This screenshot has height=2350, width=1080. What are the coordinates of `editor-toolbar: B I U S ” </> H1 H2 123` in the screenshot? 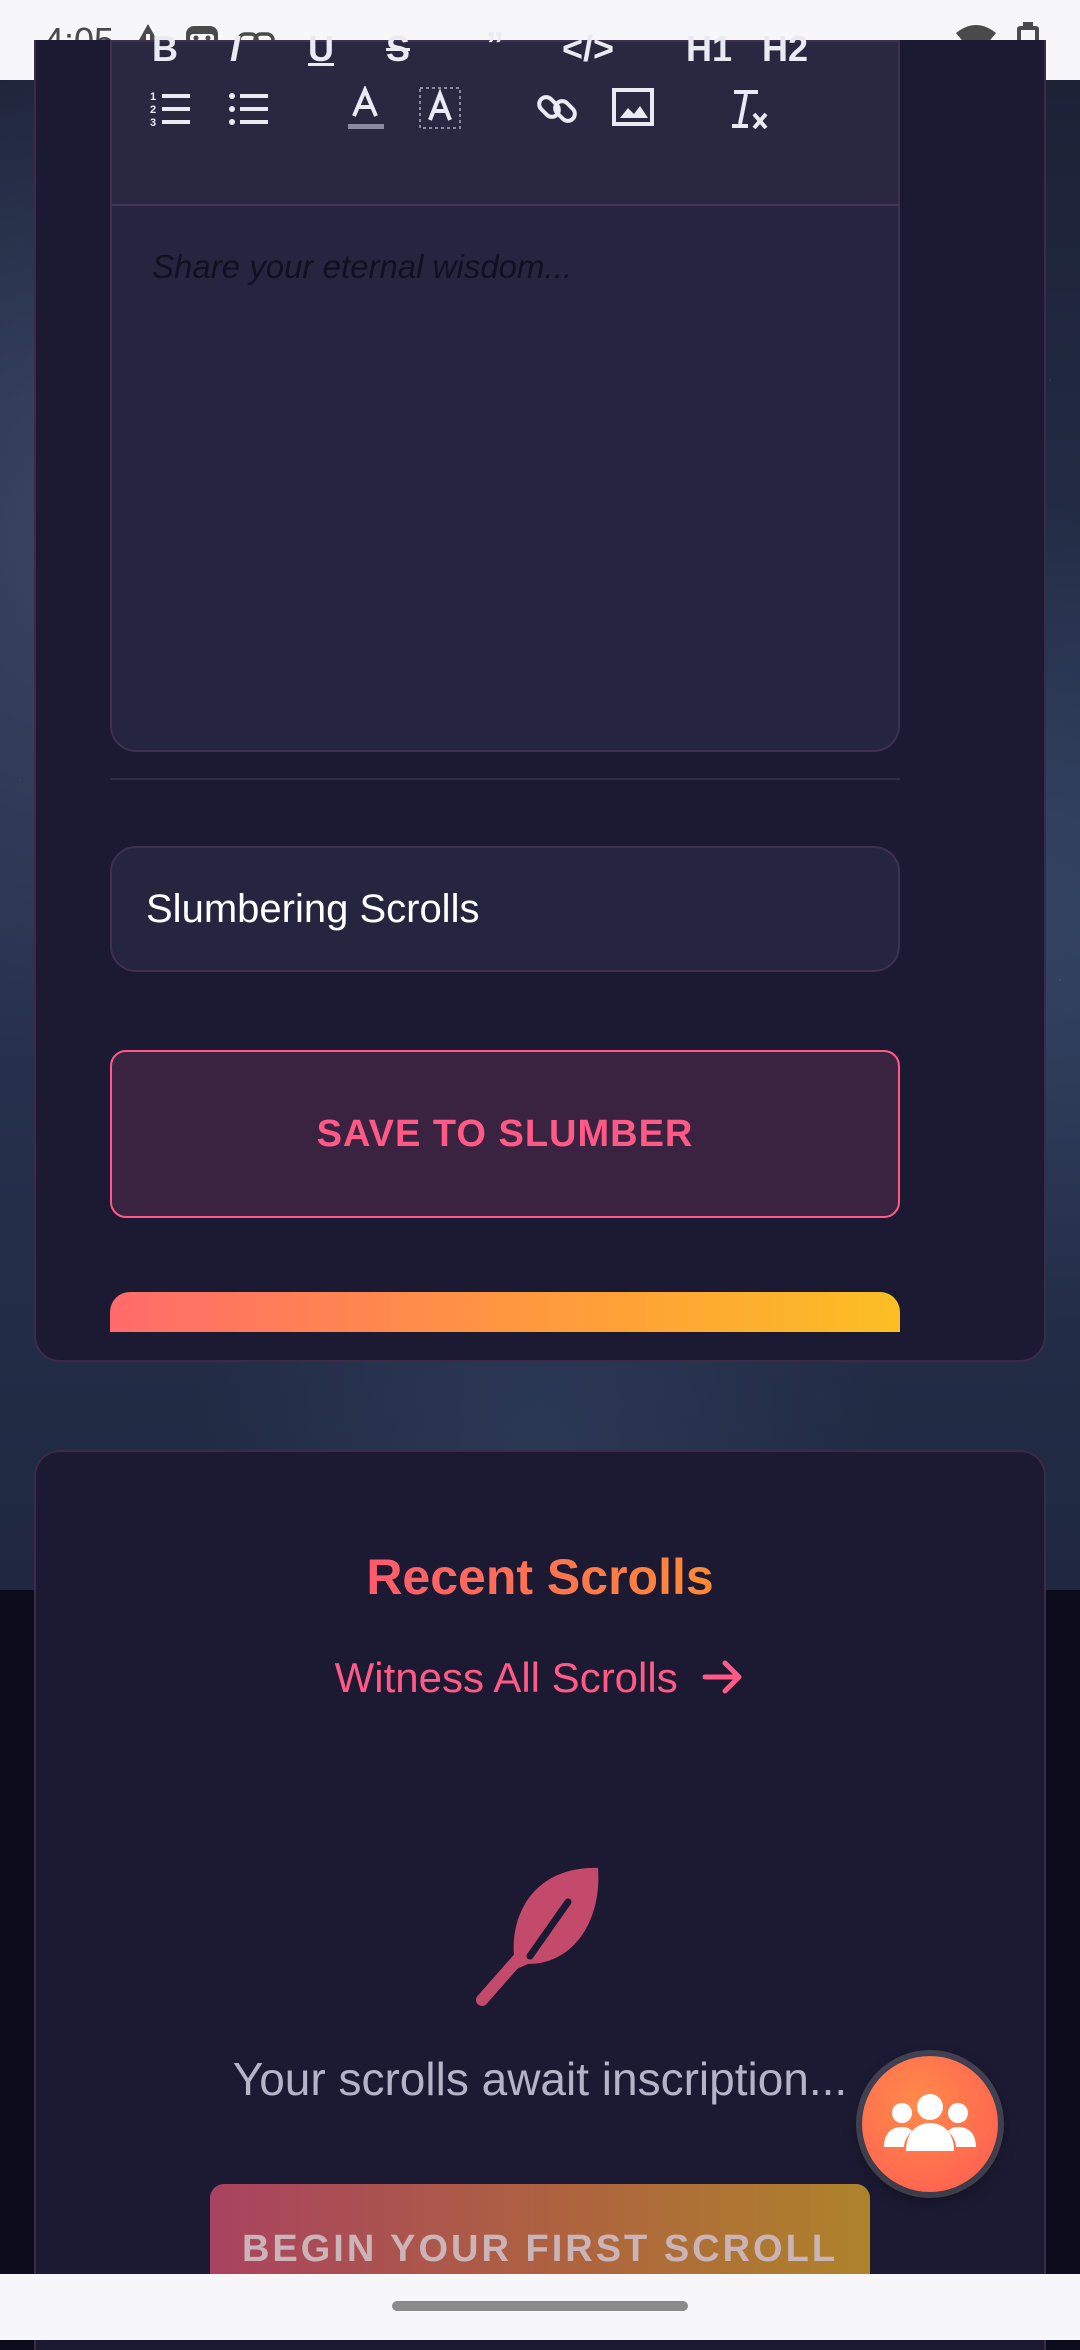 It's located at (505, 115).